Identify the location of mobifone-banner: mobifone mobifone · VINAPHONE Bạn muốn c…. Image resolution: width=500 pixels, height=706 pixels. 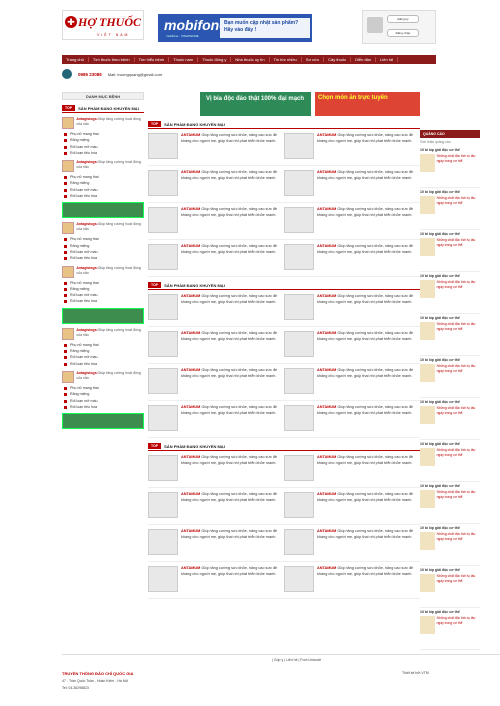
(235, 28).